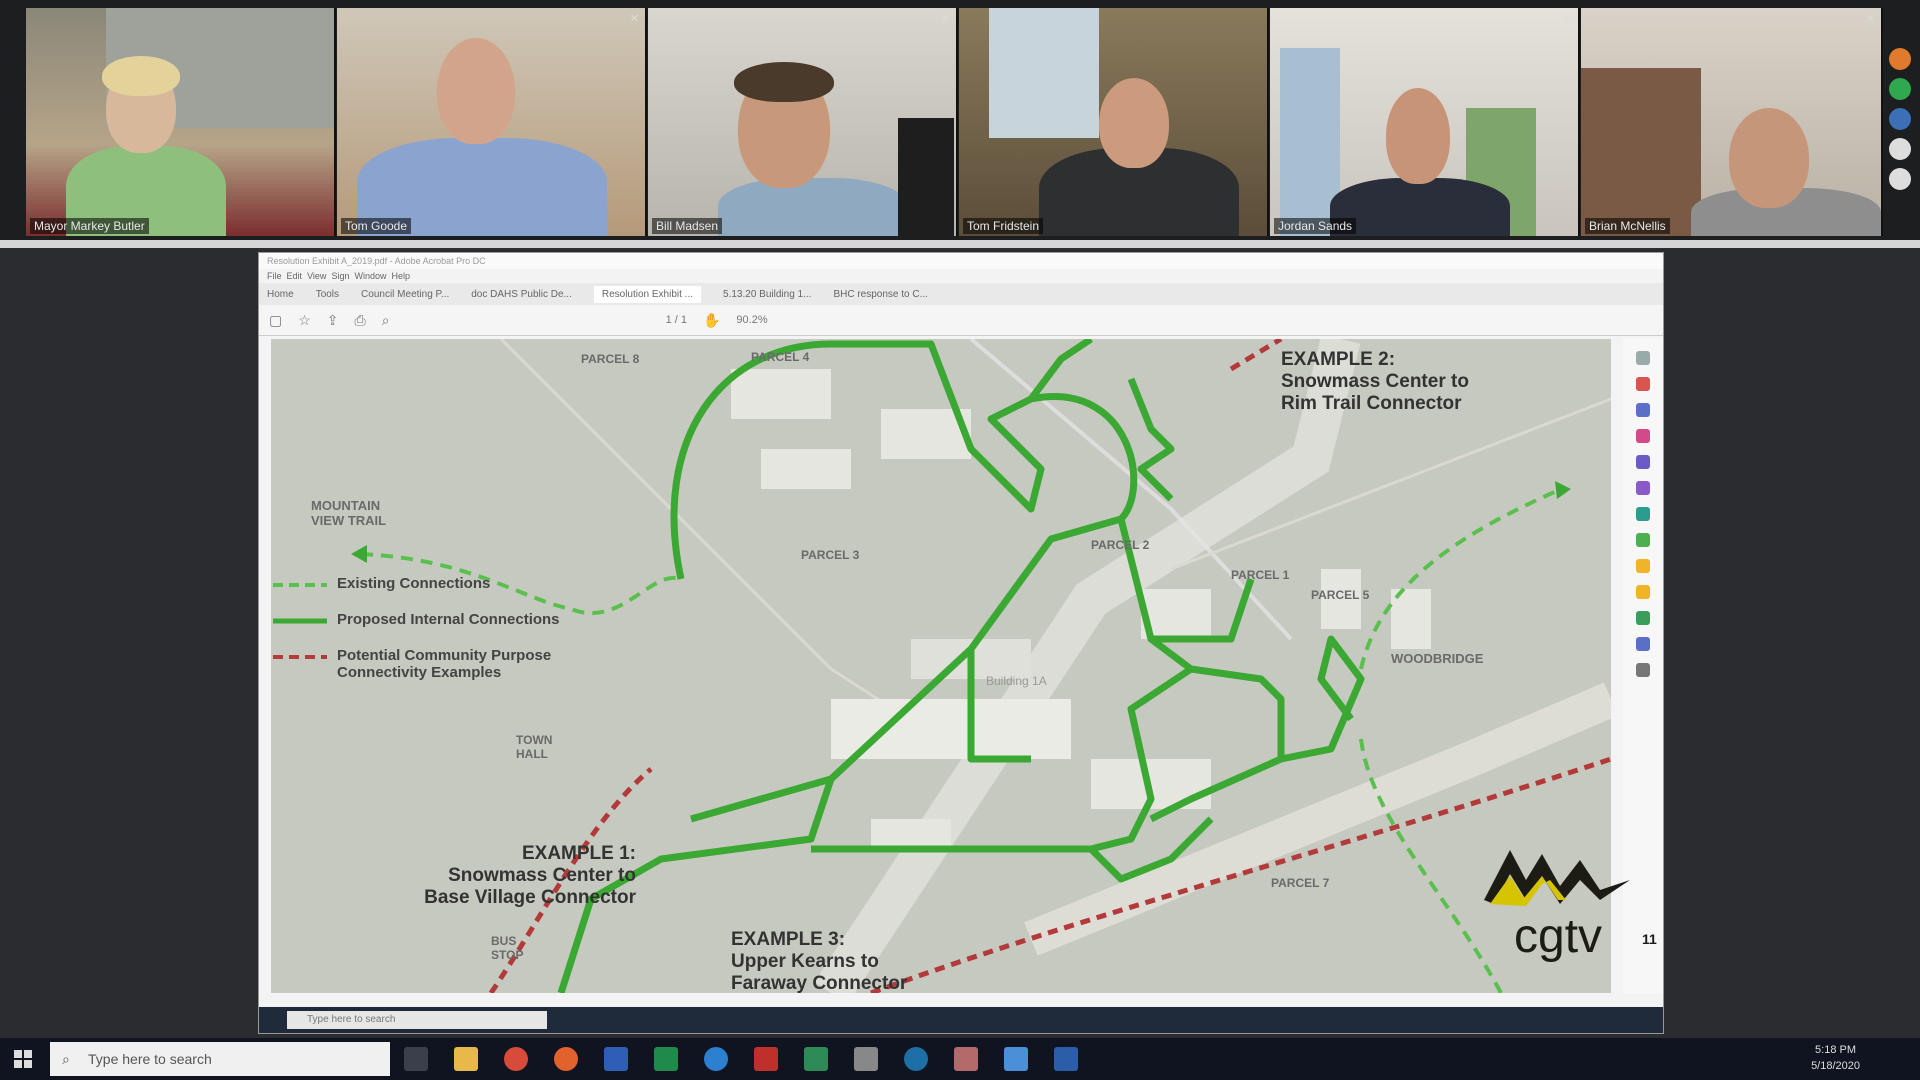 This screenshot has width=1920, height=1080. What do you see at coordinates (766, 1059) in the screenshot?
I see `acrobat-icon` at bounding box center [766, 1059].